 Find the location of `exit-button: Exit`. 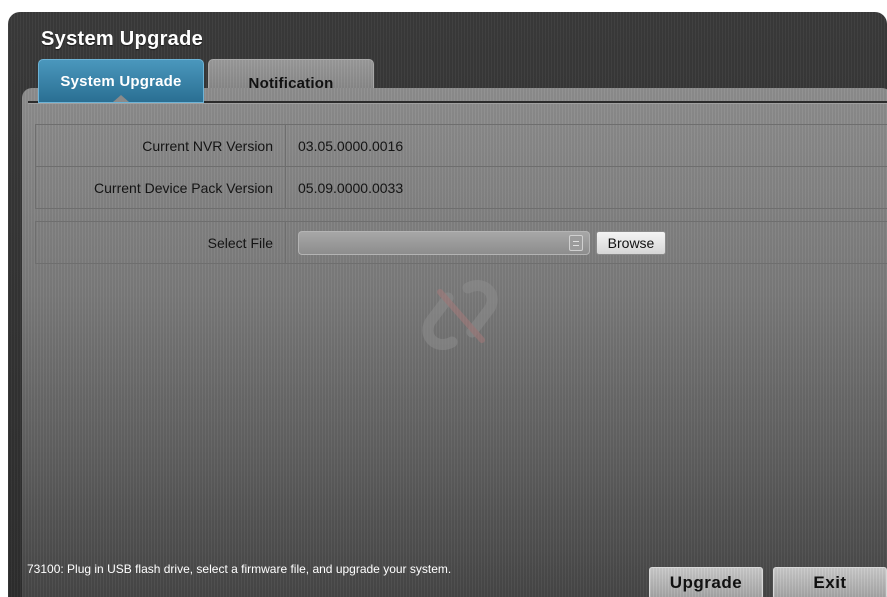

exit-button: Exit is located at coordinates (830, 582).